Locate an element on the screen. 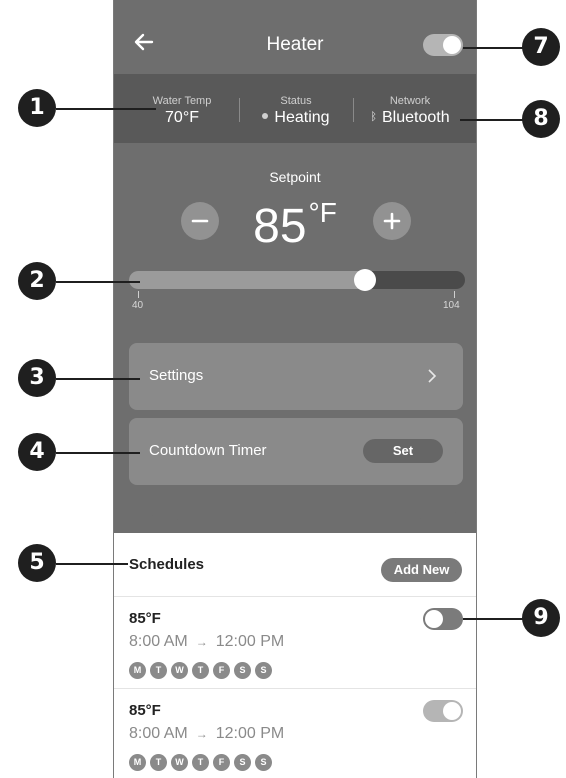 Image resolution: width=566 pixels, height=778 pixels. bluetooth-icon: ᛒ is located at coordinates (373, 117).